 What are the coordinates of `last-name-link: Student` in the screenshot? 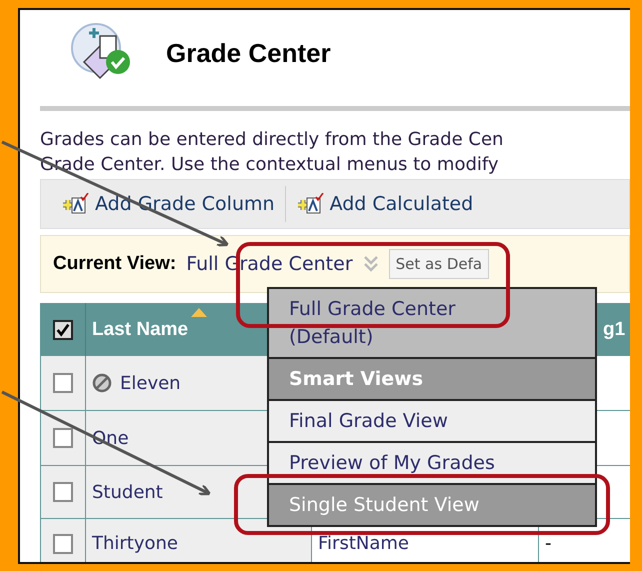 It's located at (127, 492).